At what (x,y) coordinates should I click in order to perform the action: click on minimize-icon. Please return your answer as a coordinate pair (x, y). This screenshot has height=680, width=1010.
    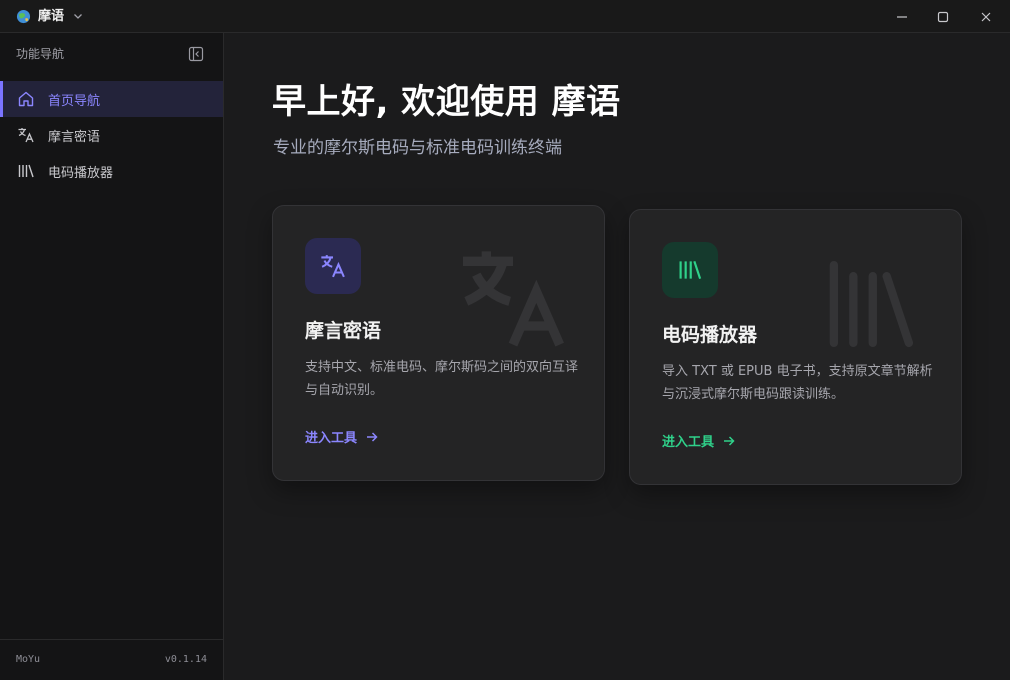
    Looking at the image, I should click on (902, 16).